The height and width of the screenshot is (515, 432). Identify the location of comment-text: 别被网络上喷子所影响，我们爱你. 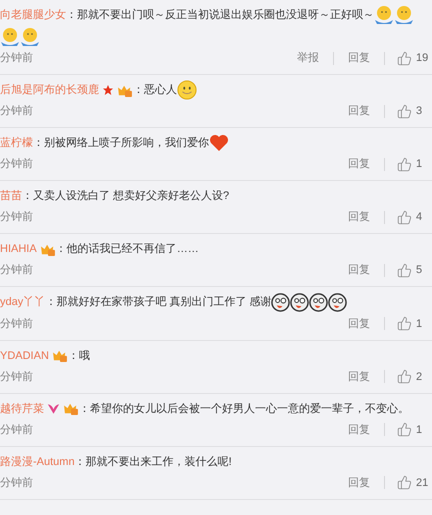
(126, 143).